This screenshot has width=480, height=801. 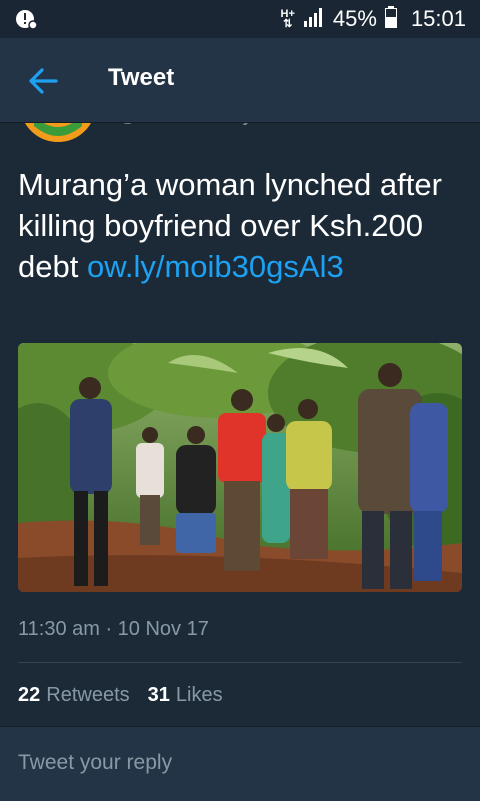 I want to click on tweet-link: ow.ly/moib30gsAl3, so click(x=215, y=266).